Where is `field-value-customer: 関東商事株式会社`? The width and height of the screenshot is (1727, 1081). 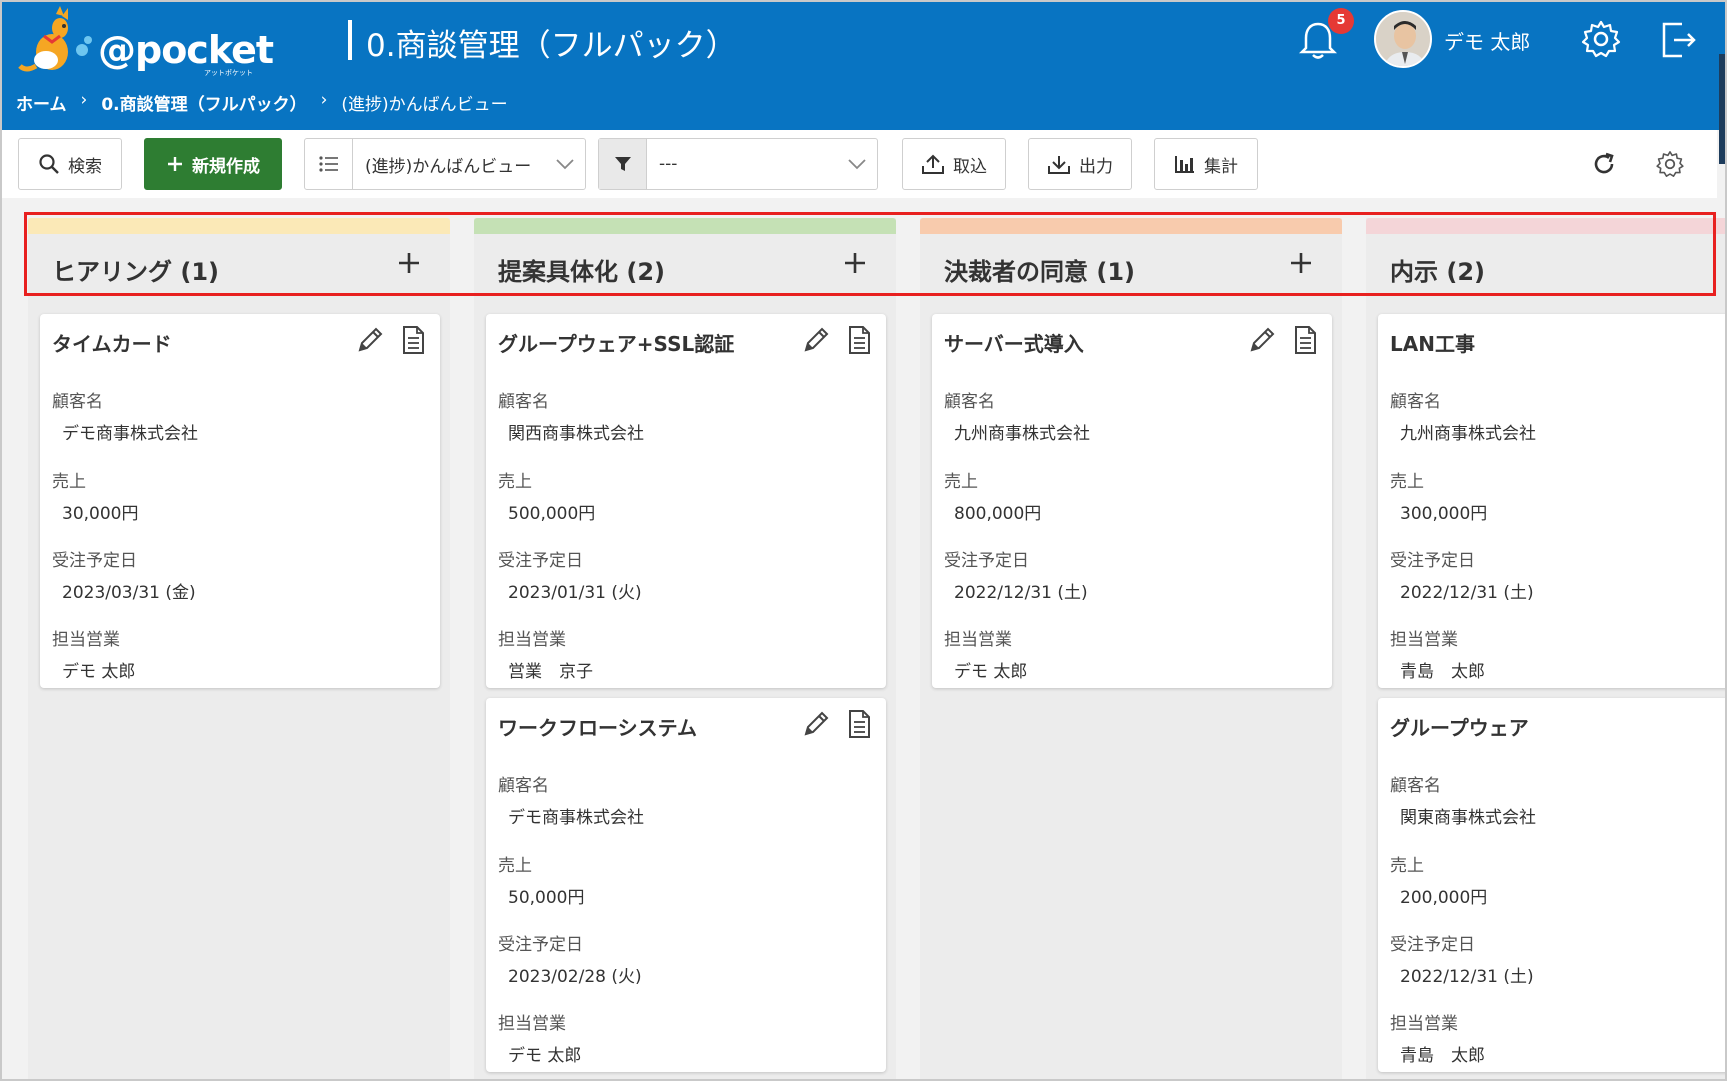 field-value-customer: 関東商事株式会社 is located at coordinates (1468, 818).